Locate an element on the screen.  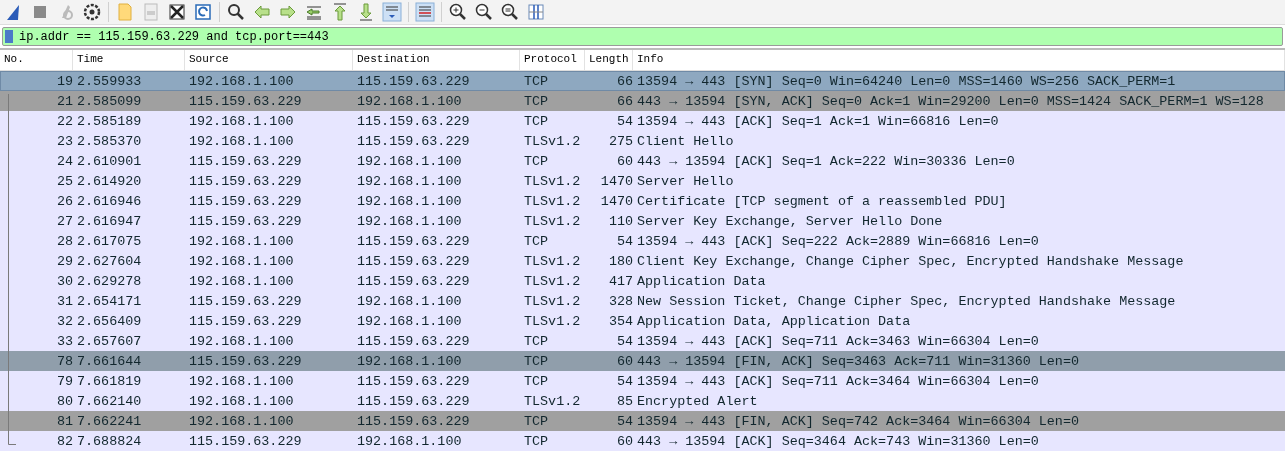
table-cell-text: Client Hello is located at coordinates (685, 141).